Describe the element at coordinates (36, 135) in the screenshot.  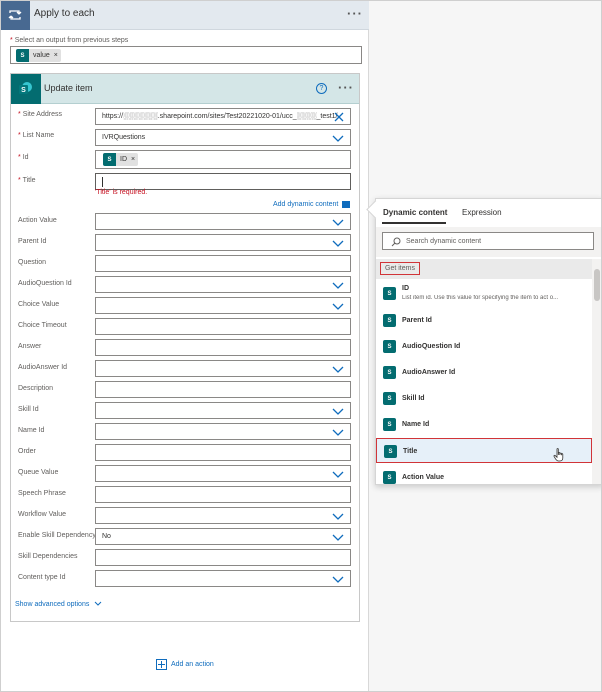
I see `list-name-label: * List Name` at that location.